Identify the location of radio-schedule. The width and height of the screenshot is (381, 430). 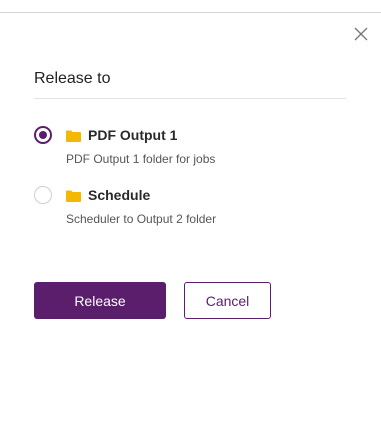
(43, 195).